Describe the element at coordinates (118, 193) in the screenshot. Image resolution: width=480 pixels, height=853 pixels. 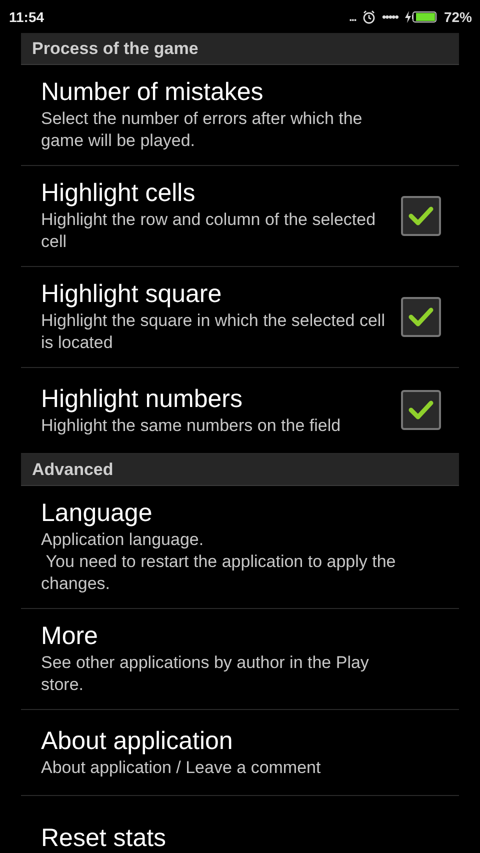
I see `item-title: Highlight cells` at that location.